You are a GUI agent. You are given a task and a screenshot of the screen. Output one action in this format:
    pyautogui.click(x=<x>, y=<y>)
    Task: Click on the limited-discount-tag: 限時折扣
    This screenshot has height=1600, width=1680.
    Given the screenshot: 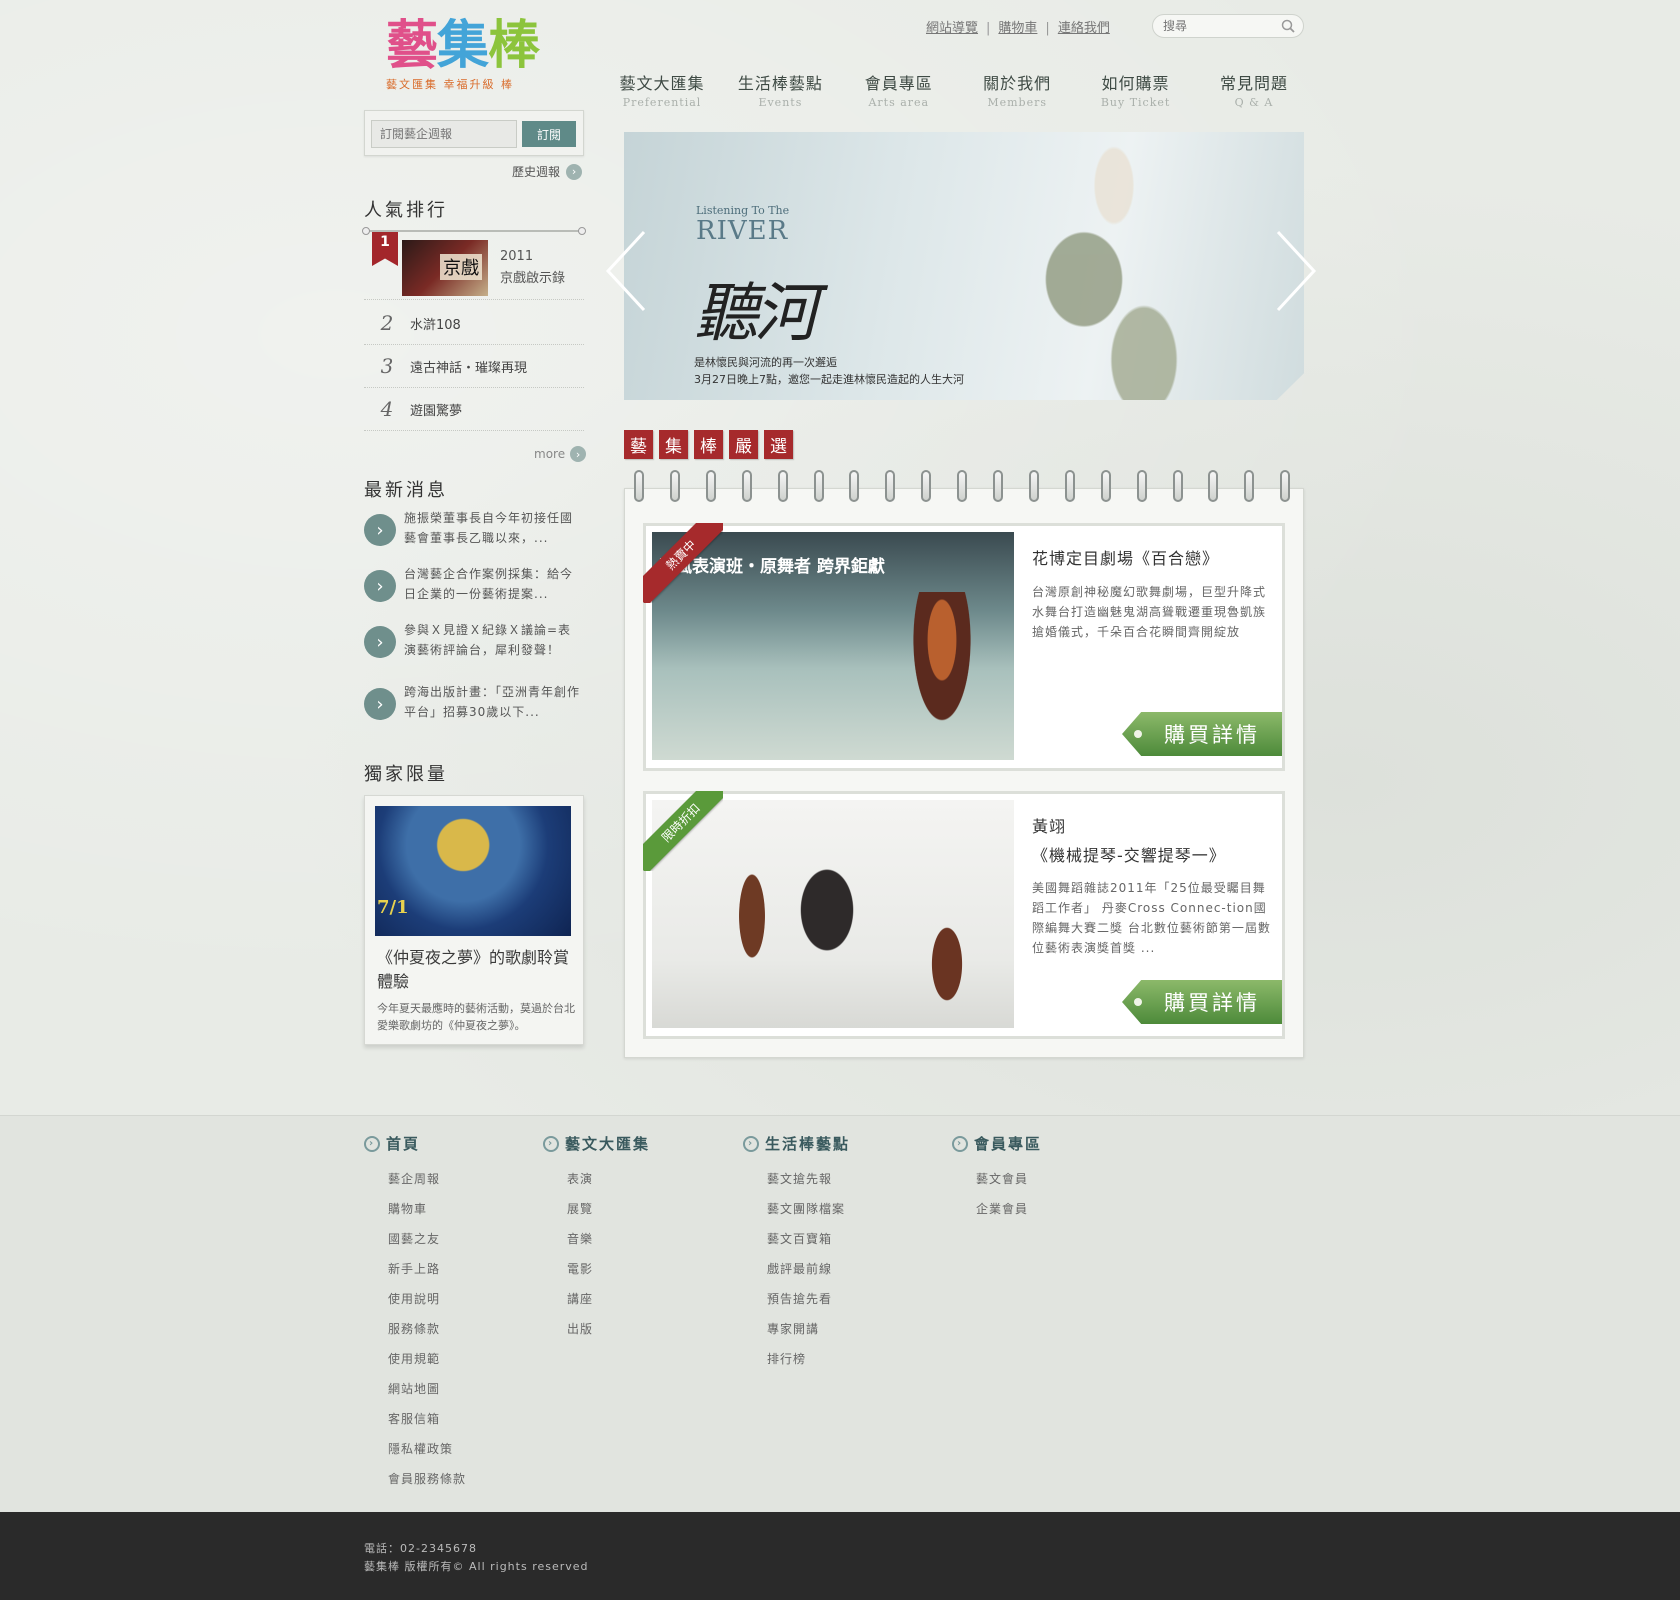 What is the action you would take?
    pyautogui.click(x=683, y=831)
    